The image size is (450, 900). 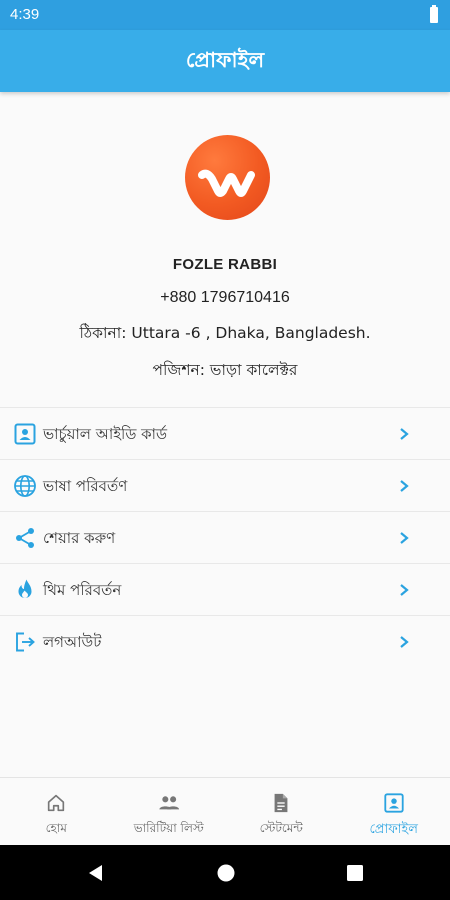 What do you see at coordinates (85, 486) in the screenshot?
I see `menu-item-label: ভাষা পরিবর্তণ` at bounding box center [85, 486].